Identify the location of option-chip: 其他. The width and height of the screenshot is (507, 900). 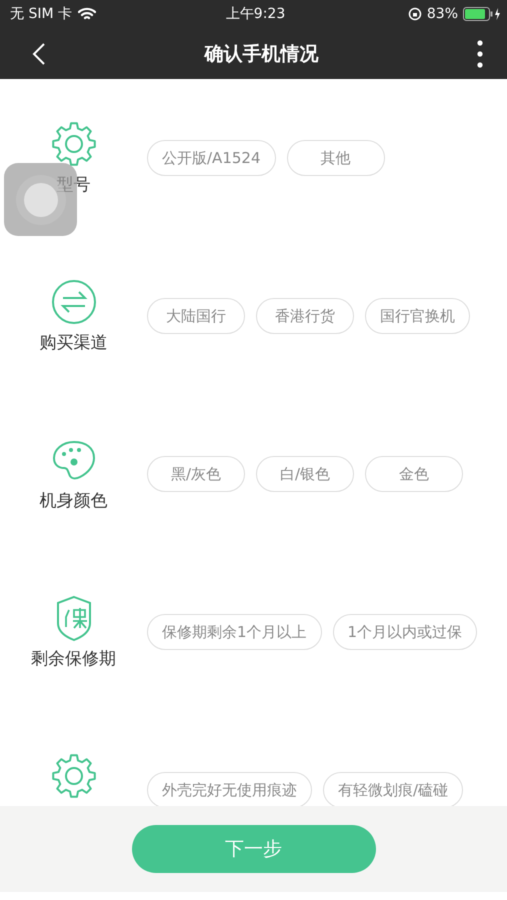
(335, 158).